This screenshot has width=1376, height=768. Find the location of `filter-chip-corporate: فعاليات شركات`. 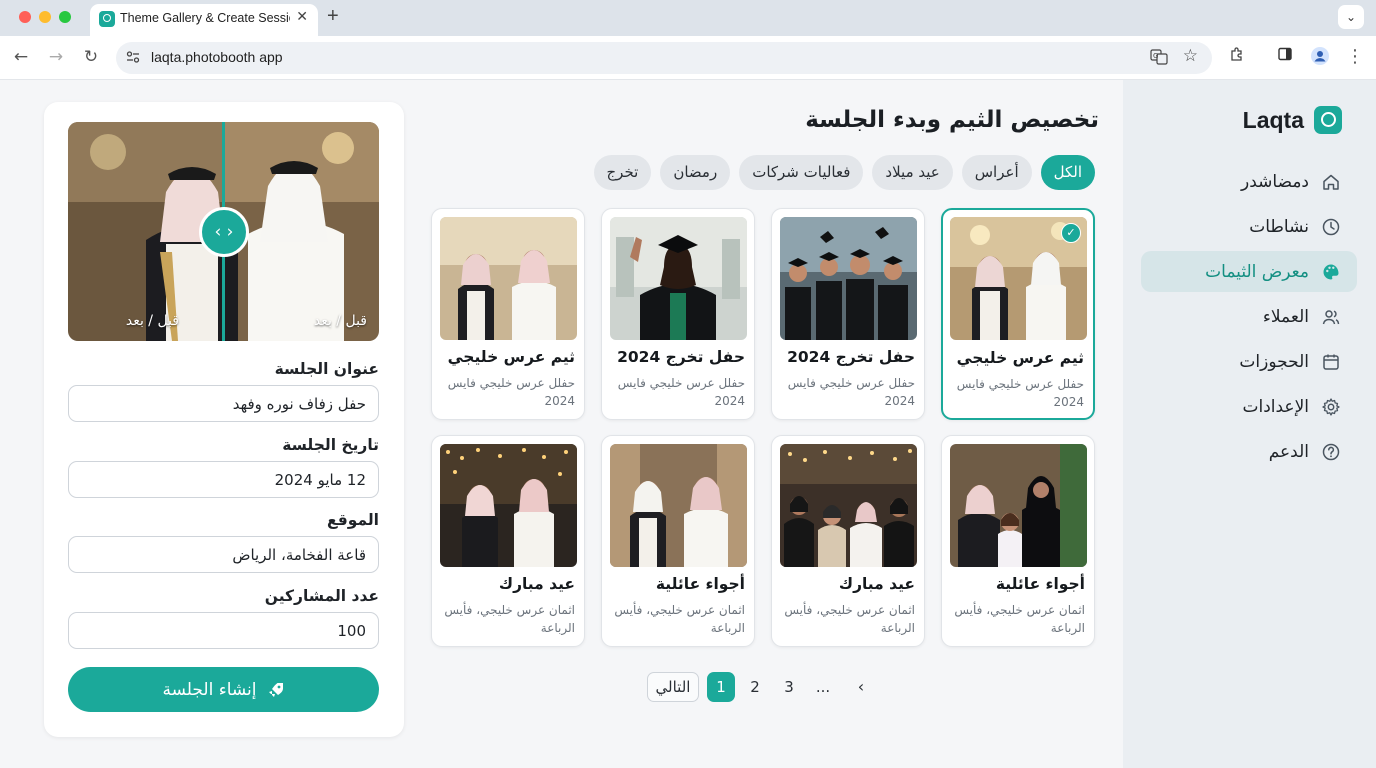

filter-chip-corporate: فعاليات شركات is located at coordinates (801, 172).